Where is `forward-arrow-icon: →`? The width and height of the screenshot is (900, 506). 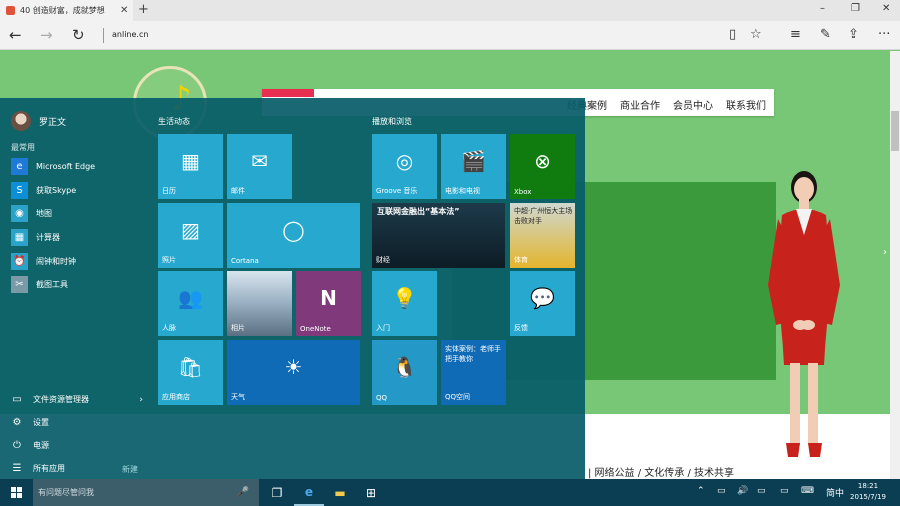
forward-arrow-icon: → is located at coordinates (46, 35).